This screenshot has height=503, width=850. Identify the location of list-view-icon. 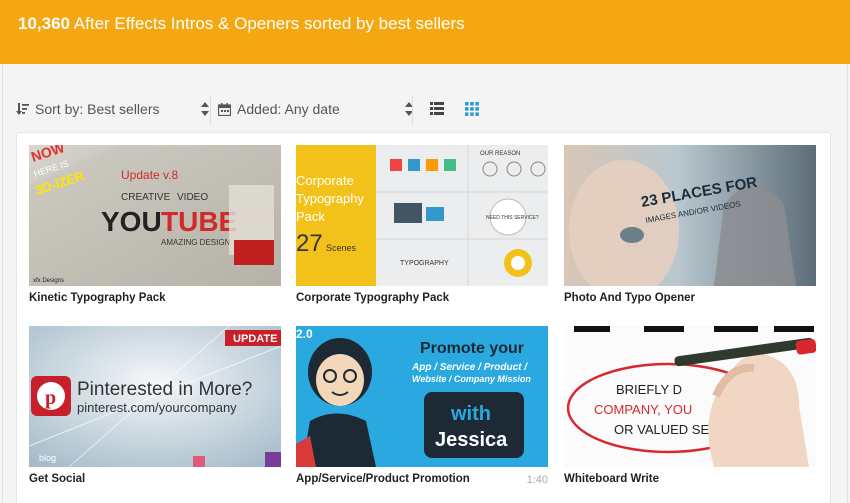
(437, 108).